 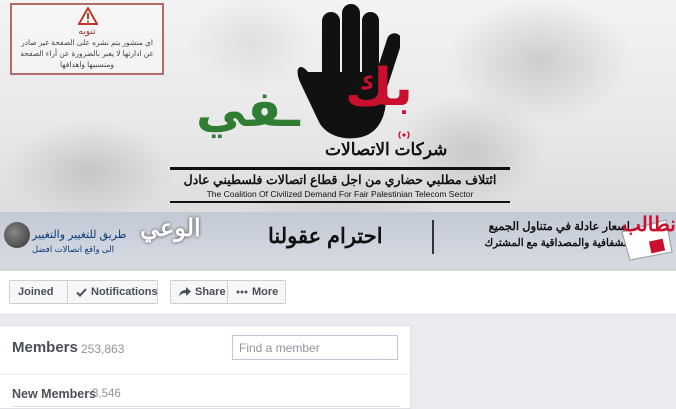 What do you see at coordinates (386, 149) in the screenshot?
I see `logo-subtitle: شركات الاتصالات` at bounding box center [386, 149].